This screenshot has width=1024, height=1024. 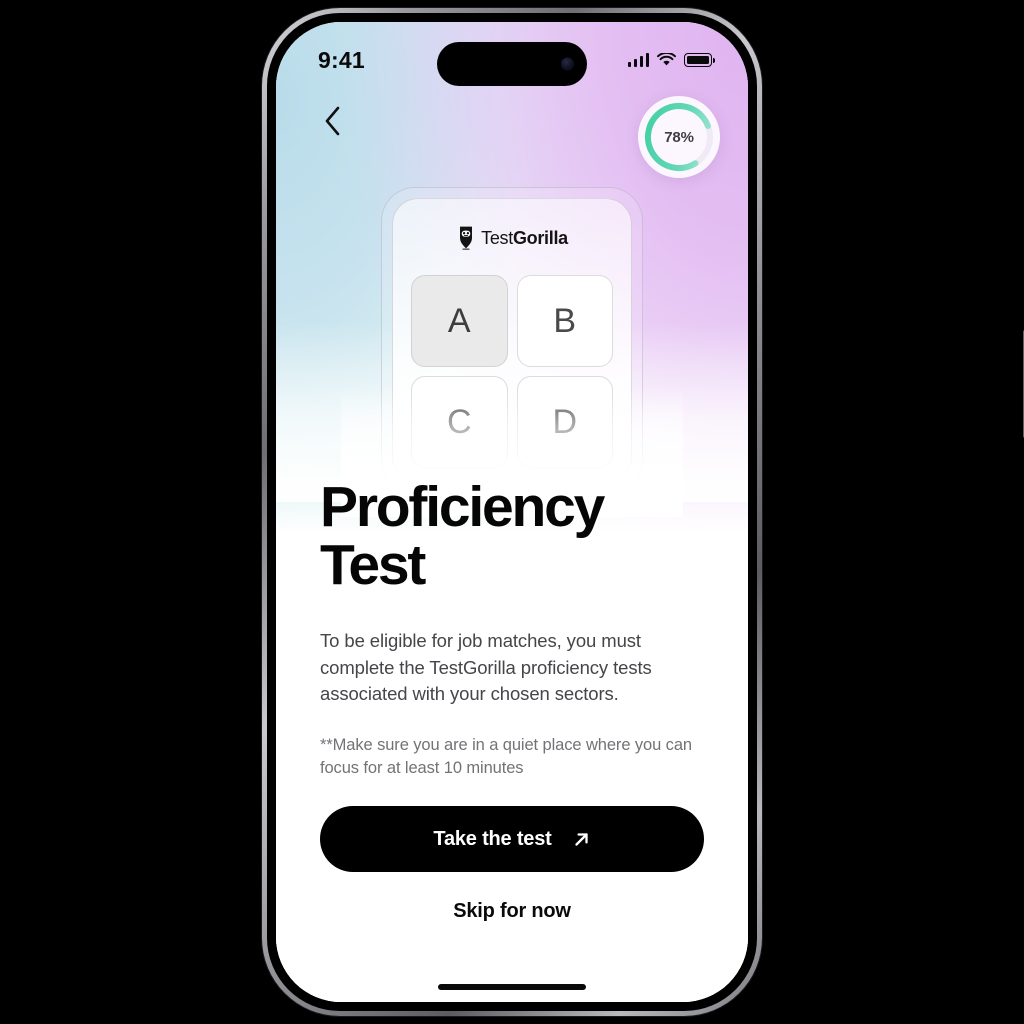 What do you see at coordinates (540, 237) in the screenshot?
I see `brand-name-bold: Gorilla` at bounding box center [540, 237].